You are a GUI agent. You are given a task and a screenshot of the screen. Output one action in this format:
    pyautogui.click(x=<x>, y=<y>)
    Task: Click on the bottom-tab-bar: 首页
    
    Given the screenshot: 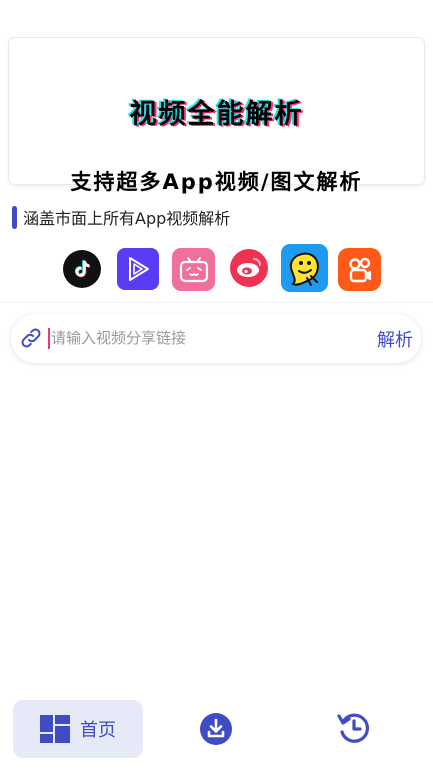 What is the action you would take?
    pyautogui.click(x=216, y=732)
    